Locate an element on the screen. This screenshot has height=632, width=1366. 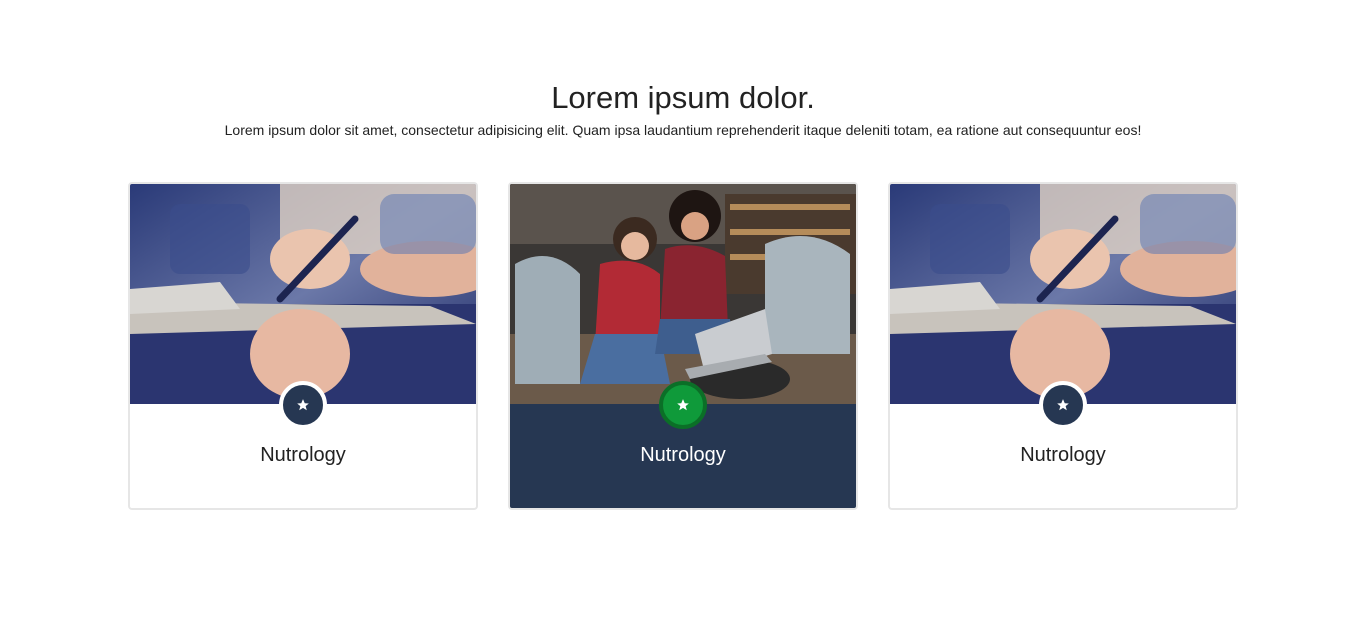
card-image-students-laptop is located at coordinates (683, 294).